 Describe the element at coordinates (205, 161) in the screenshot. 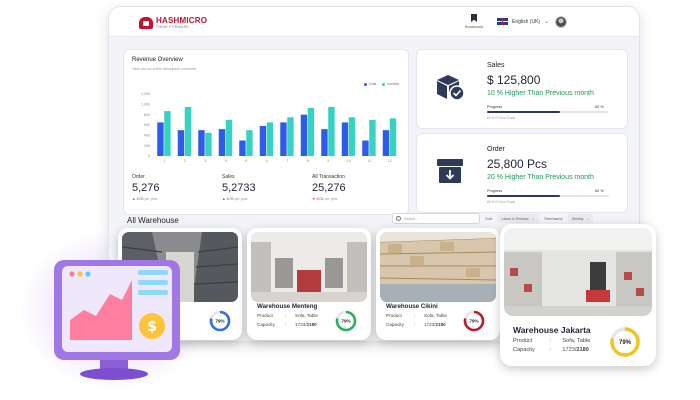

I see `x-tick-label: 3` at that location.